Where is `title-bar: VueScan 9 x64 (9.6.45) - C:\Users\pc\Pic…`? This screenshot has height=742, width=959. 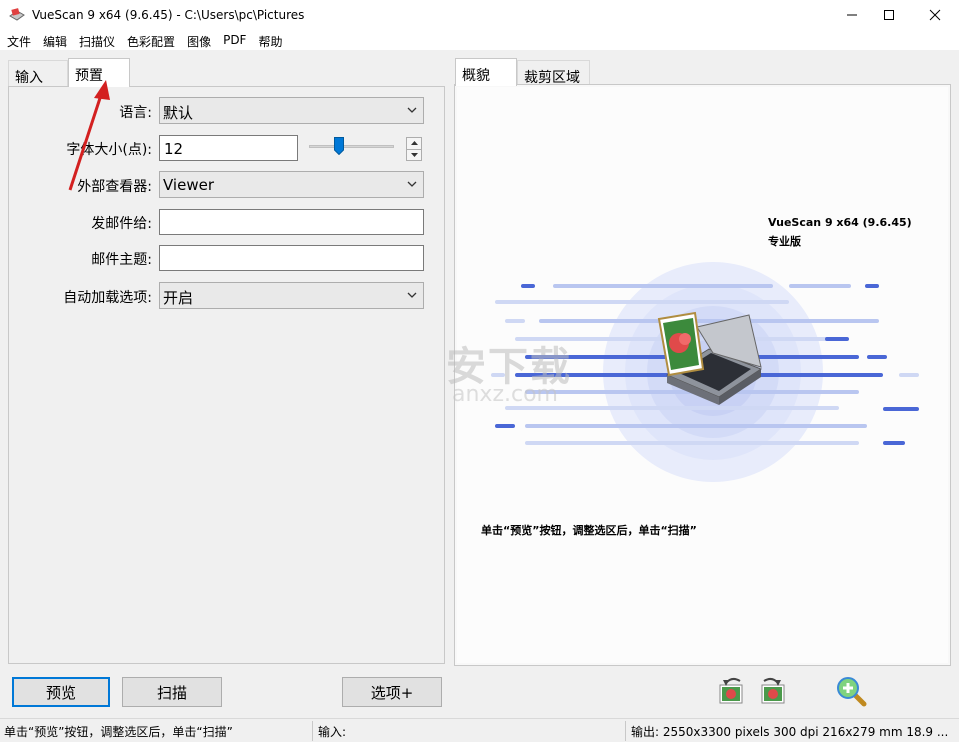
title-bar: VueScan 9 x64 (9.6.45) - C:\Users\pc\Pic… is located at coordinates (479, 15).